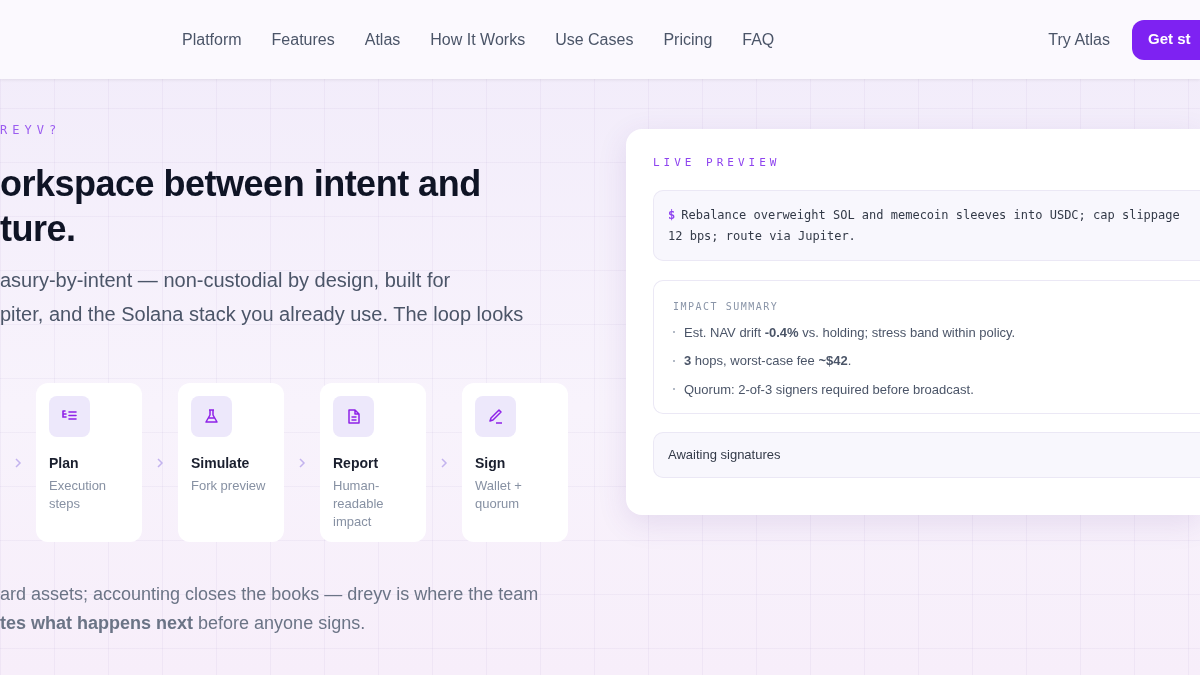 This screenshot has width=1200, height=675. I want to click on prompt-symbol: $, so click(672, 214).